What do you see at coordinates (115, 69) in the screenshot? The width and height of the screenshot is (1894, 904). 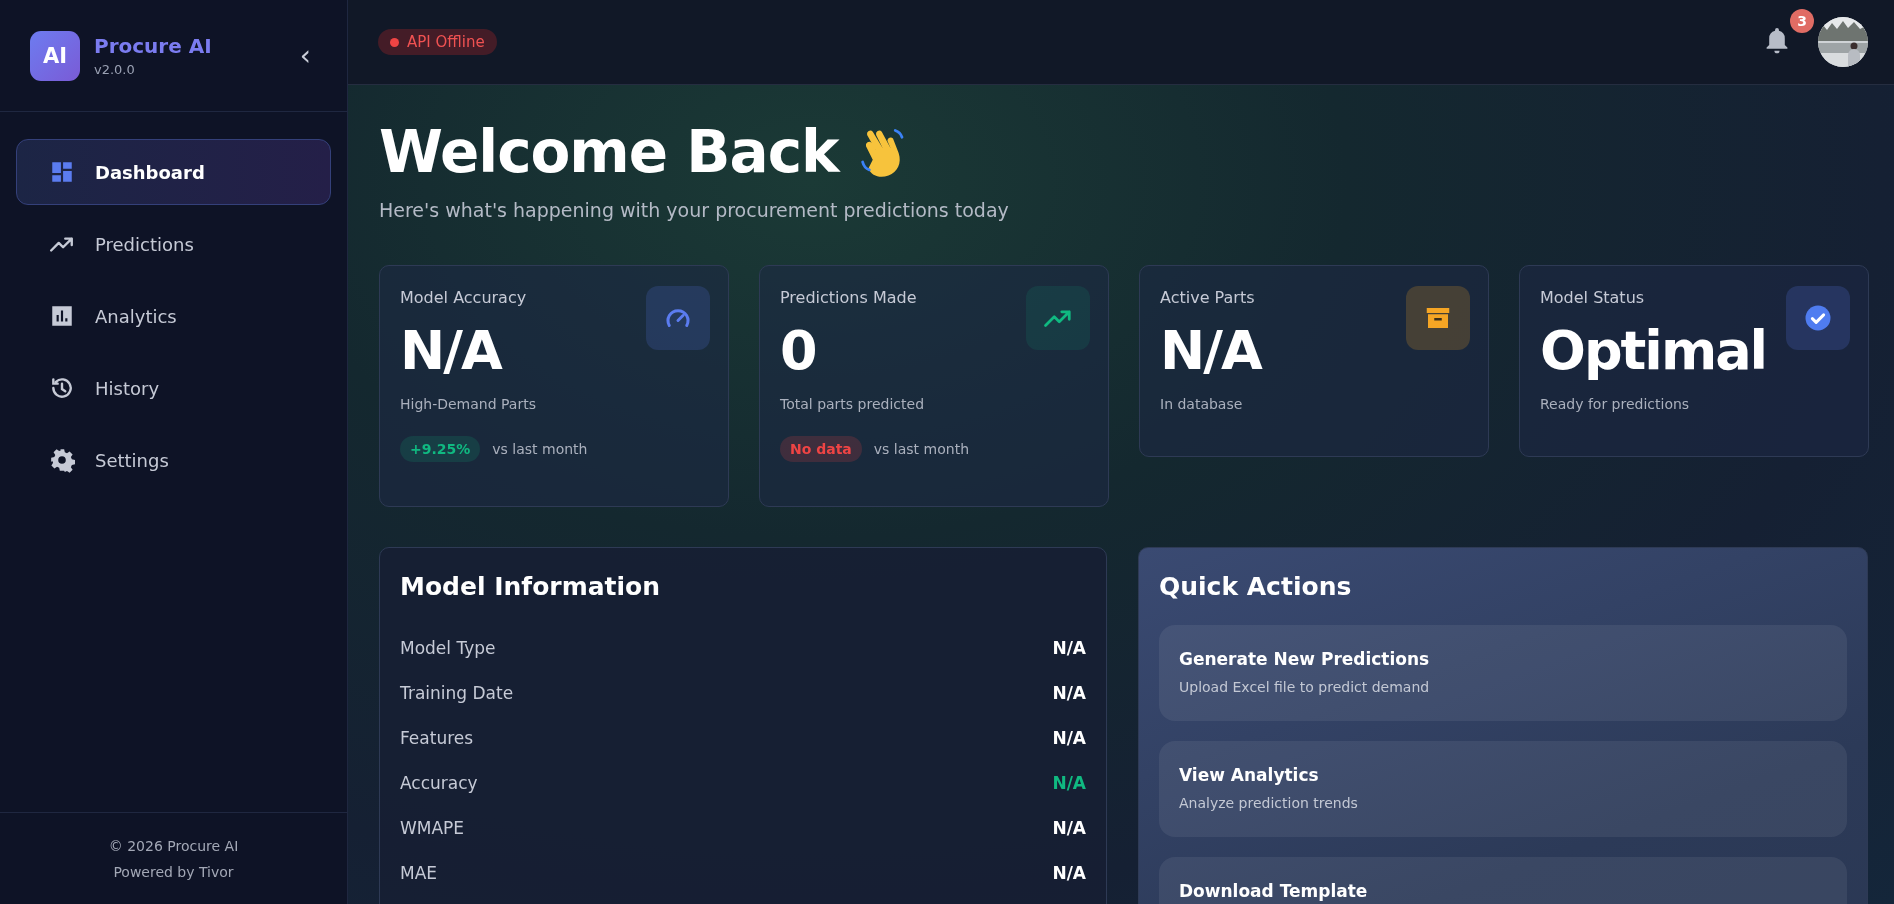 I see `version-label: v2.0.0` at bounding box center [115, 69].